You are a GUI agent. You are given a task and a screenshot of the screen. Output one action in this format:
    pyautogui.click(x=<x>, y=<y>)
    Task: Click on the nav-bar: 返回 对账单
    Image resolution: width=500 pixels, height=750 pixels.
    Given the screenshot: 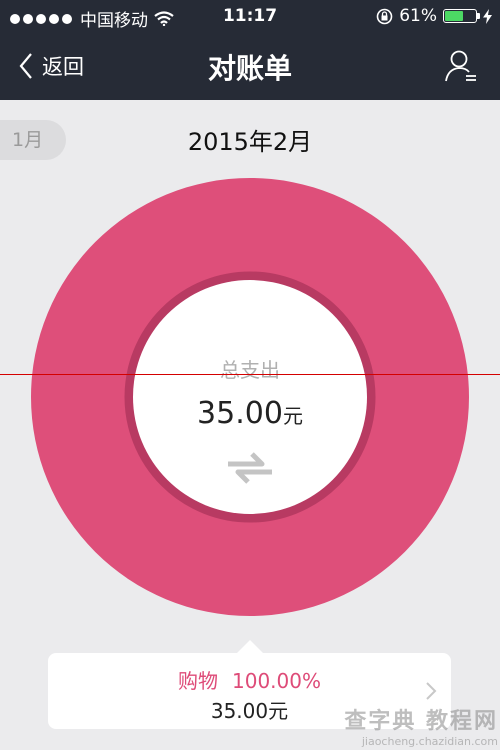 What is the action you would take?
    pyautogui.click(x=250, y=66)
    